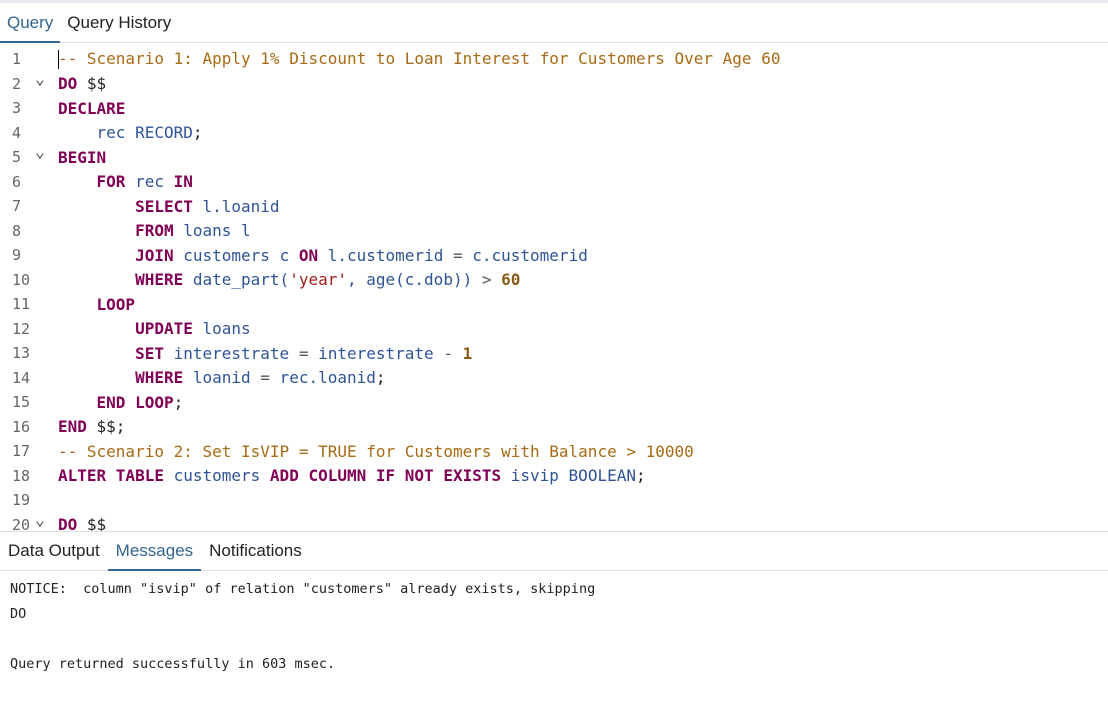  I want to click on code-token: FOR, so click(116, 182).